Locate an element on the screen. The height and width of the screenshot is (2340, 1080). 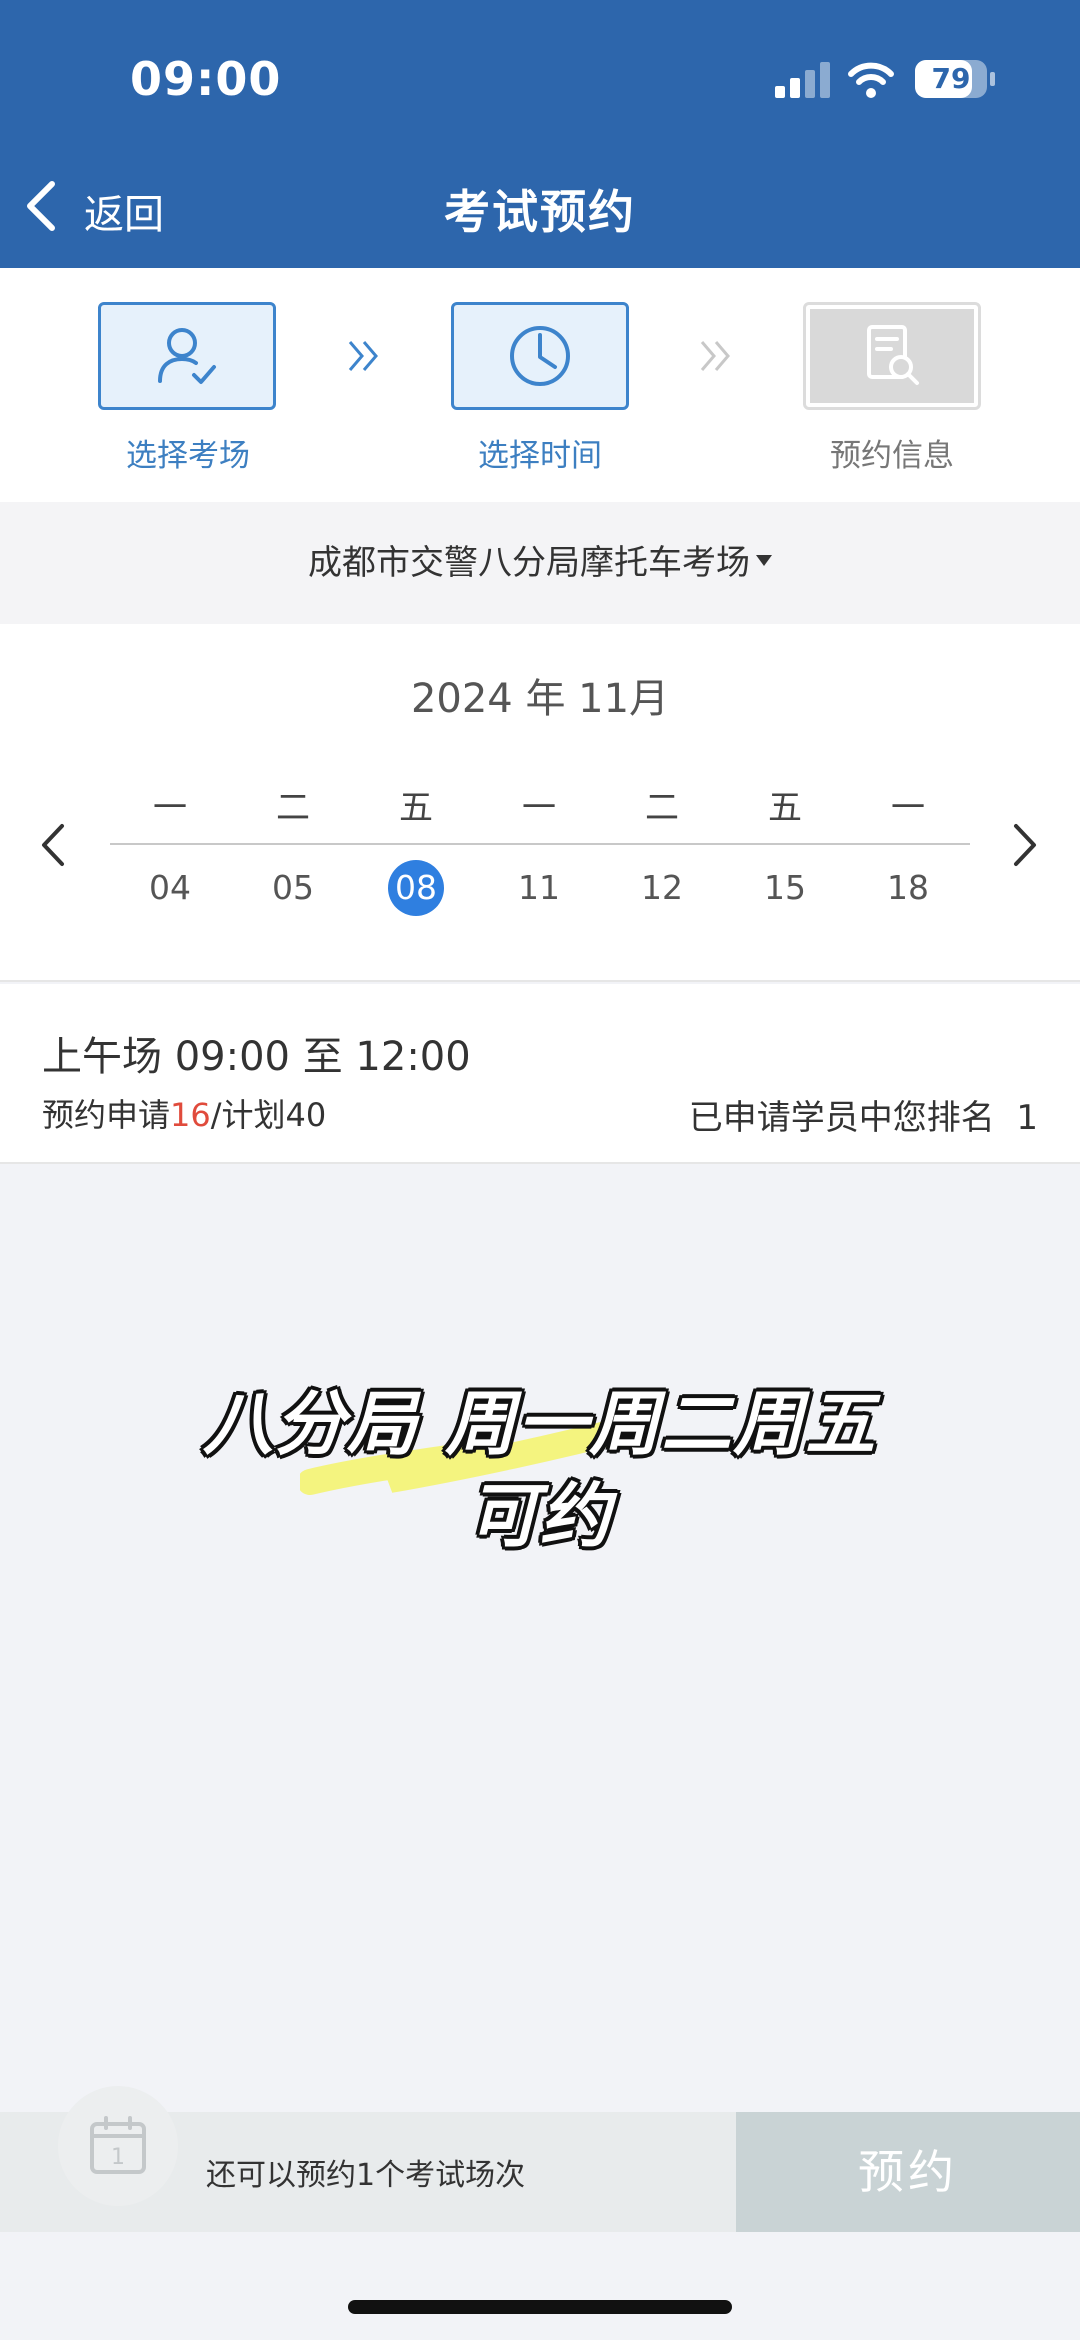
session-quota: 预约申请16/计划40 is located at coordinates (184, 1113).